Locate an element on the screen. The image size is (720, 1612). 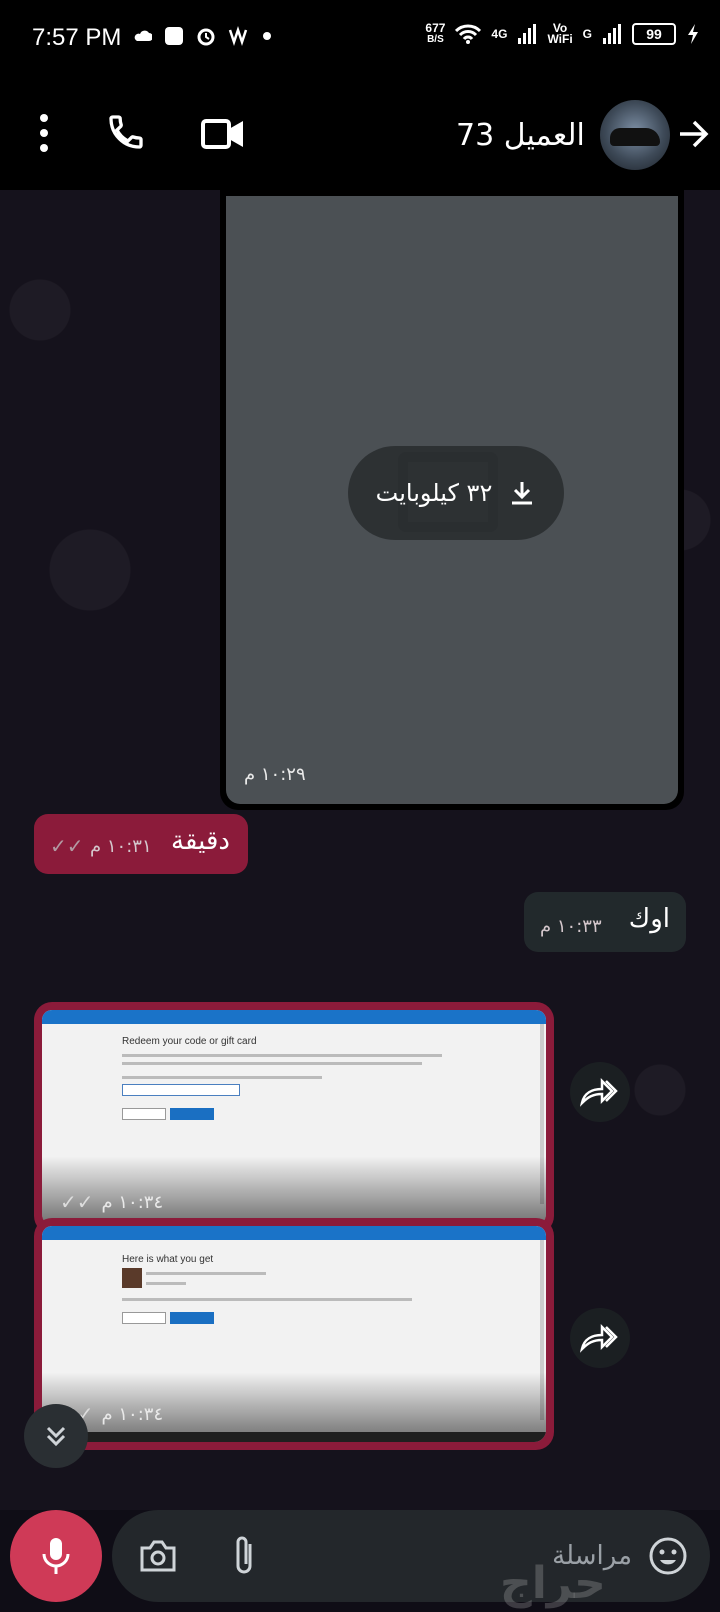
screenshot-image: Here is what you get ✓✓ ١٠:٣٤ م is located at coordinates (294, 1334).